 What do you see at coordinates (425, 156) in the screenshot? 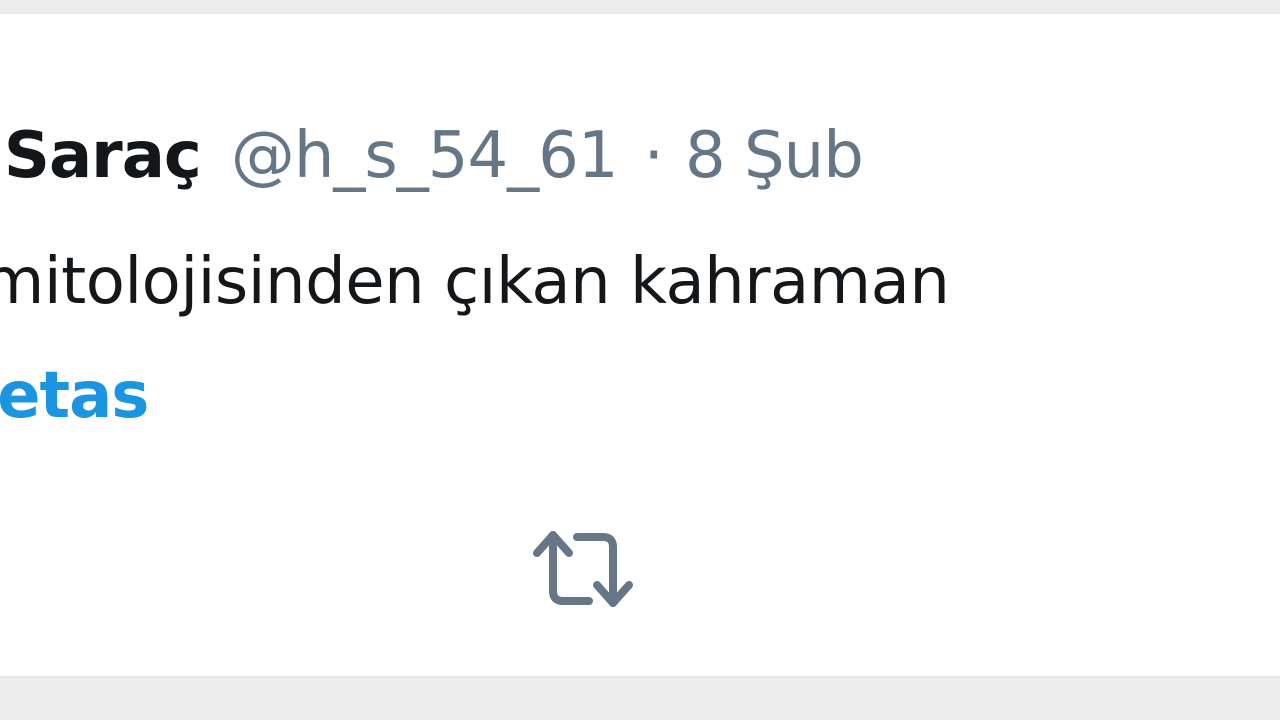
I see `author-handle: @h_s_54_61` at bounding box center [425, 156].